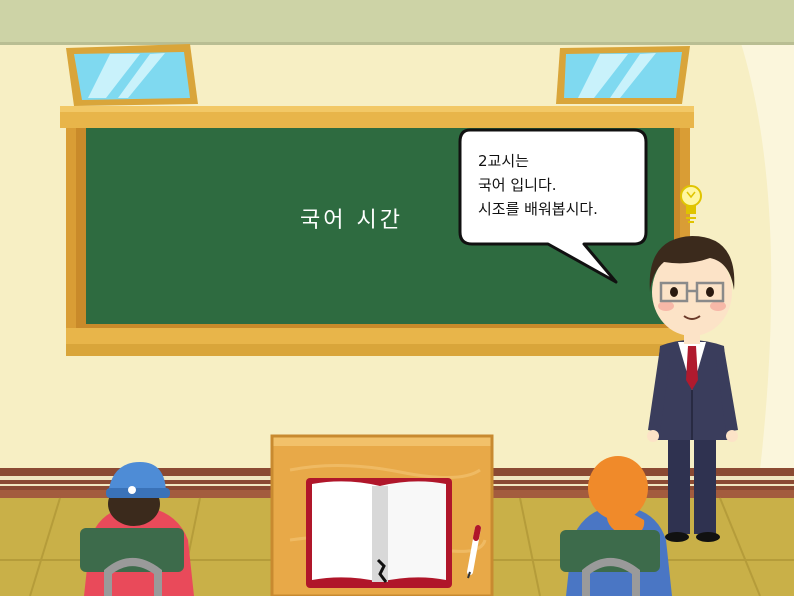 This screenshot has height=596, width=794. I want to click on speech-line-1: 2교시는, so click(503, 161).